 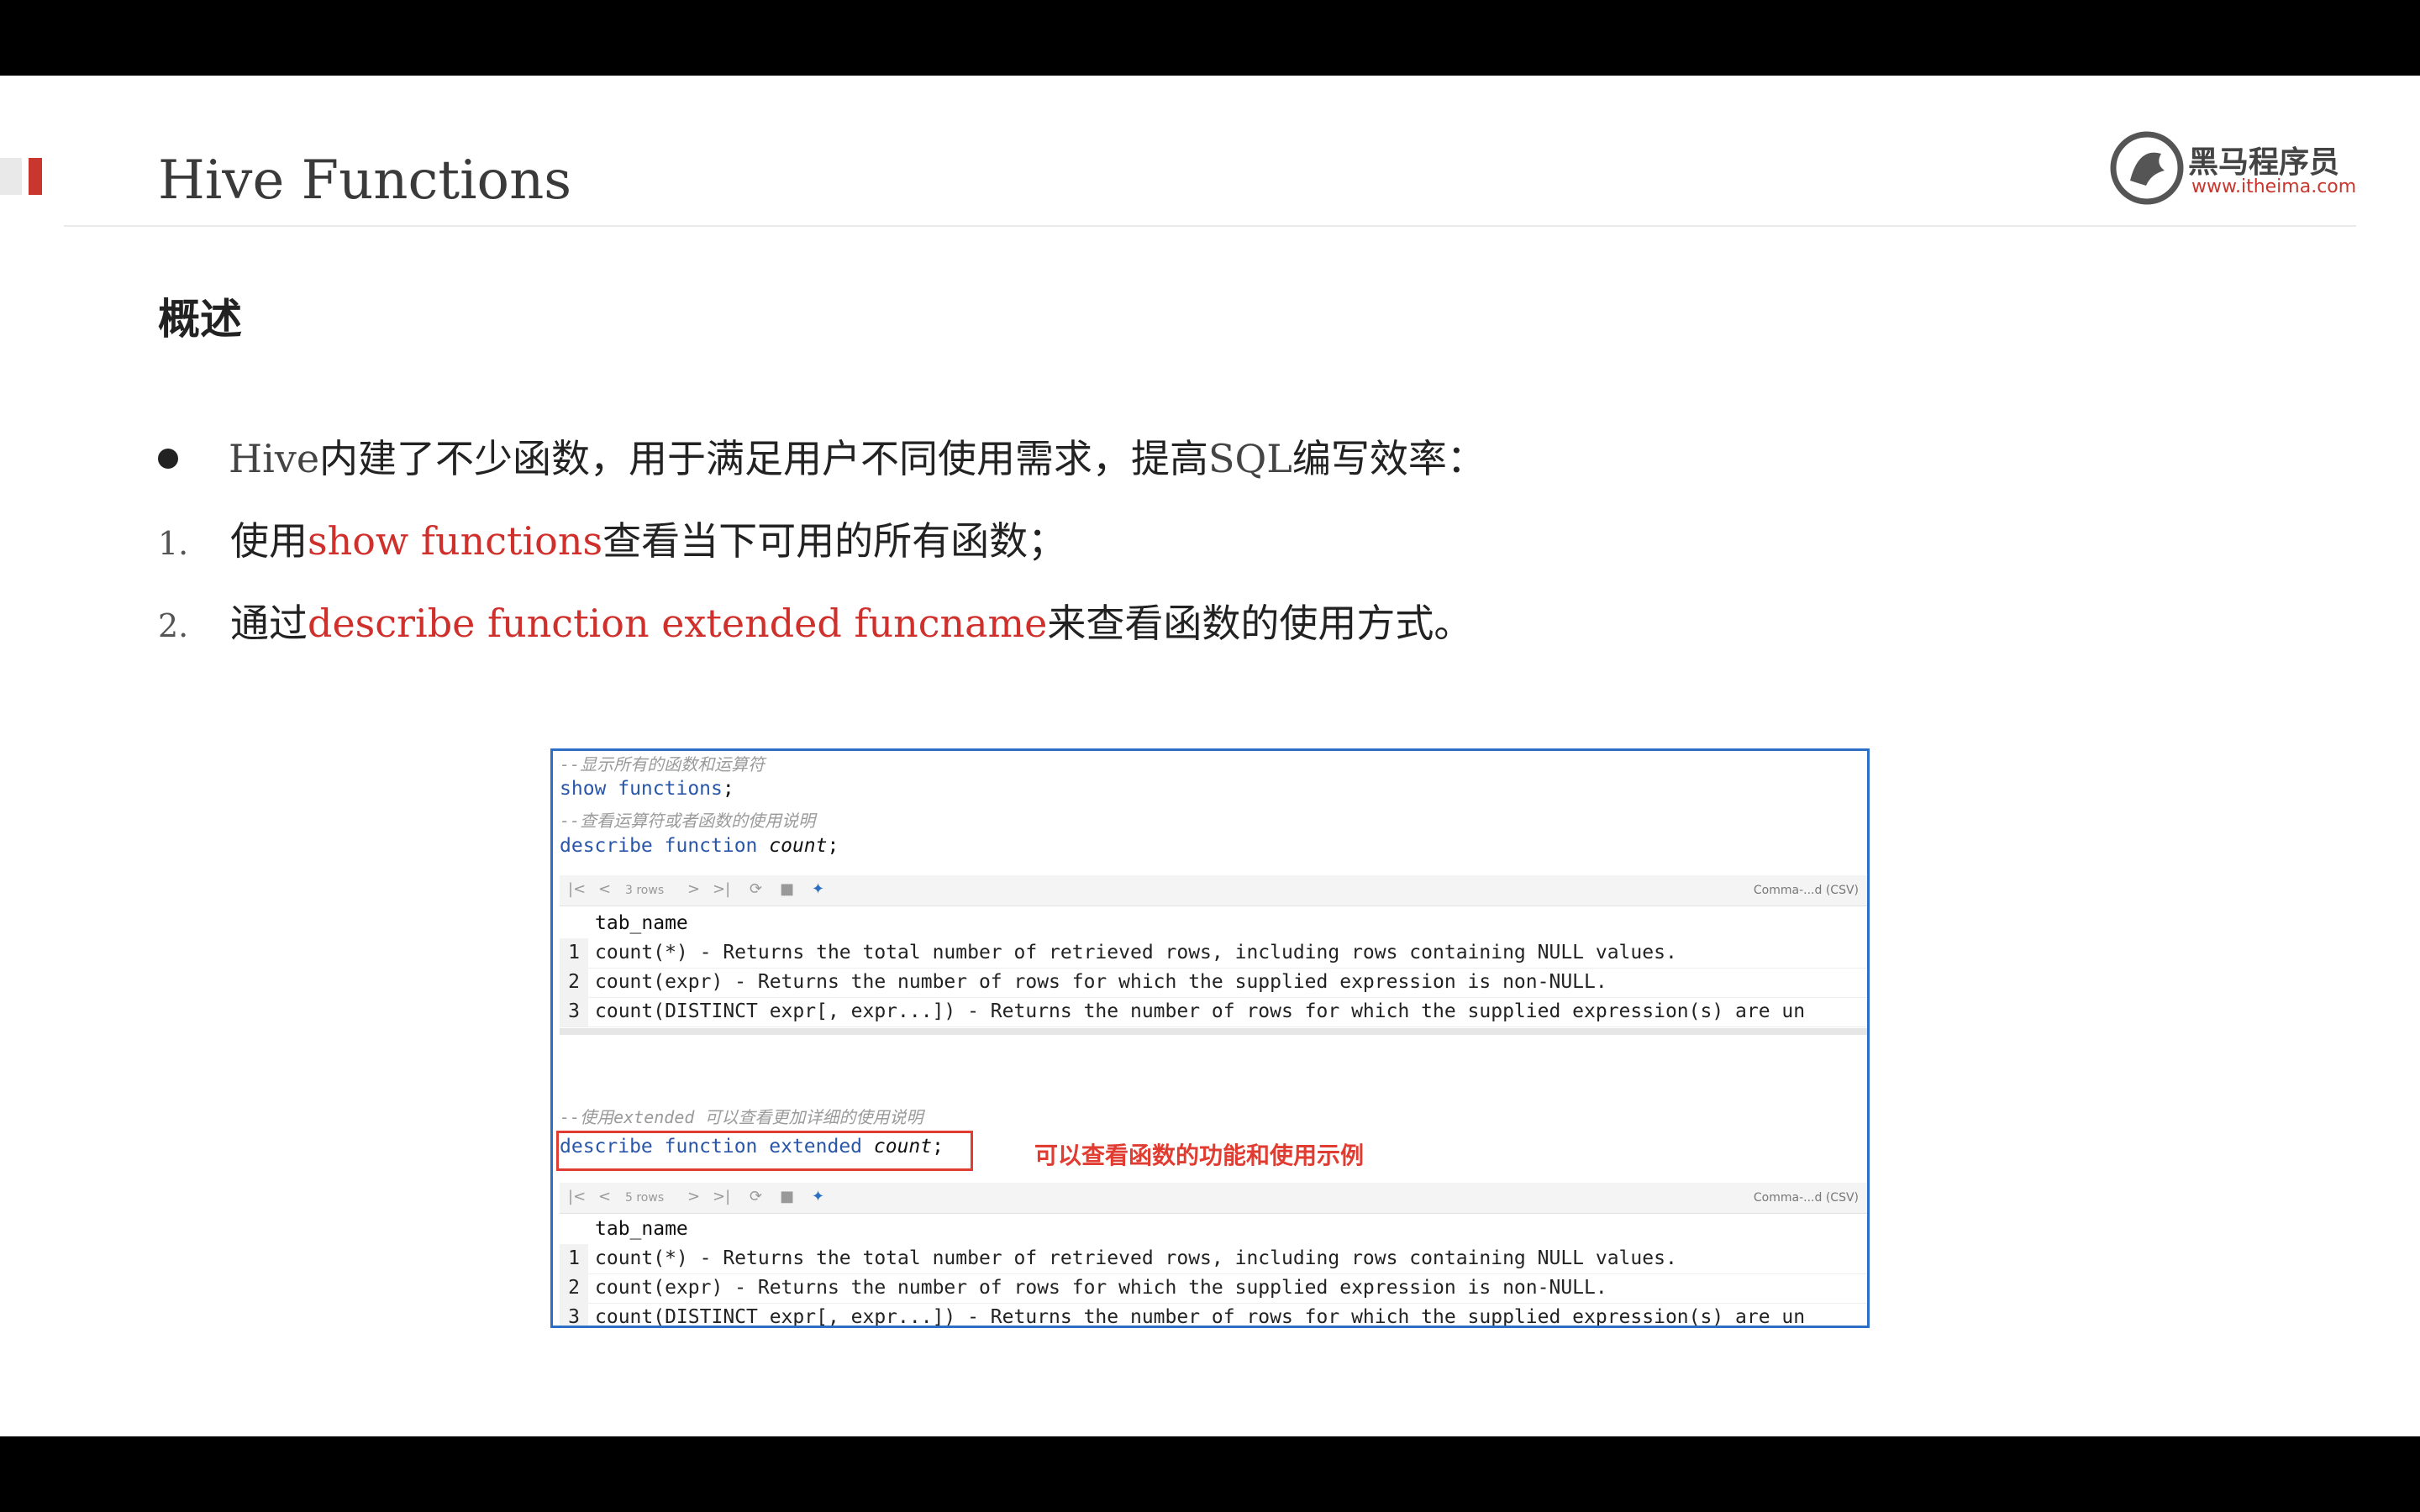 I want to click on rows-count-select: 3 rows, so click(x=644, y=890).